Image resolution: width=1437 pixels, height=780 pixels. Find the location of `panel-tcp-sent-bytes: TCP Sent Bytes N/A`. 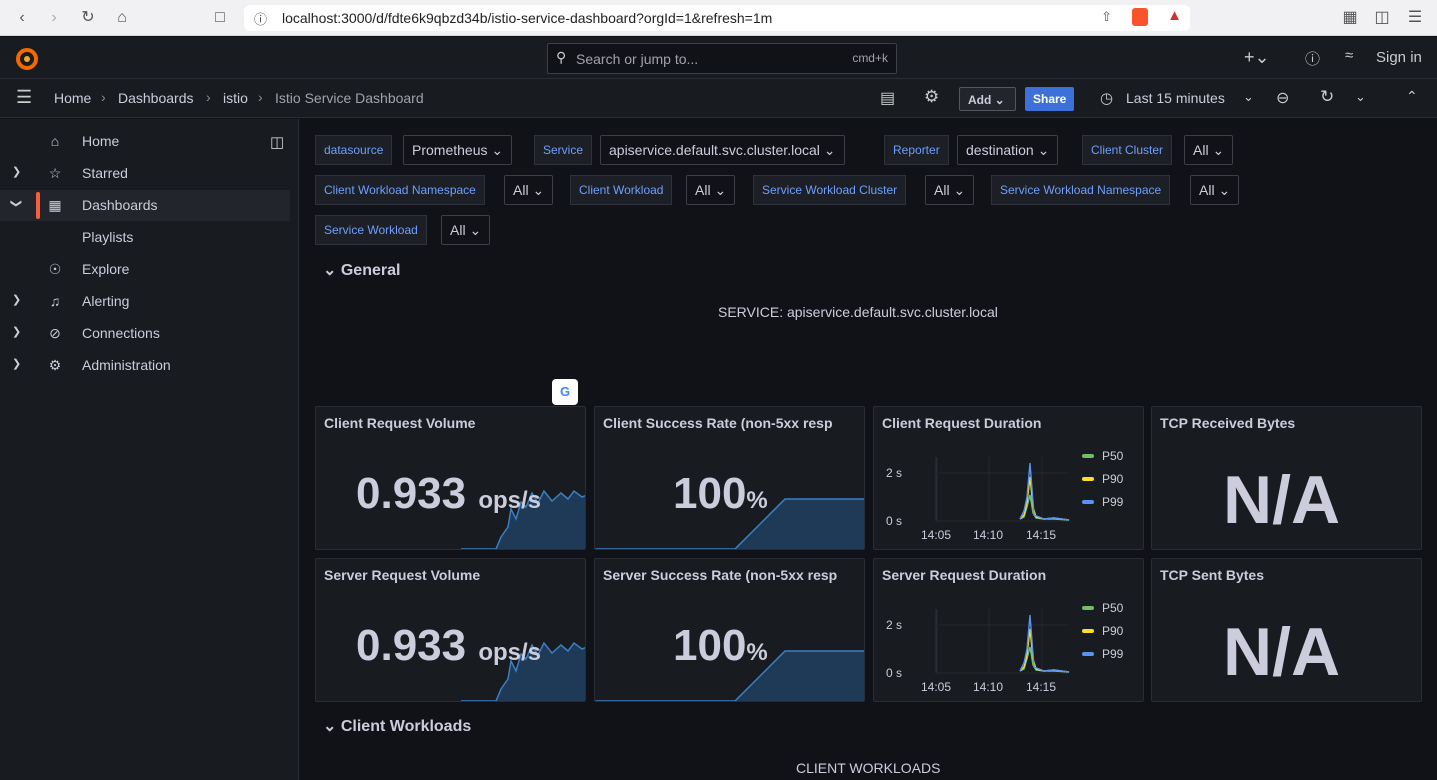

panel-tcp-sent-bytes: TCP Sent Bytes N/A is located at coordinates (1286, 630).